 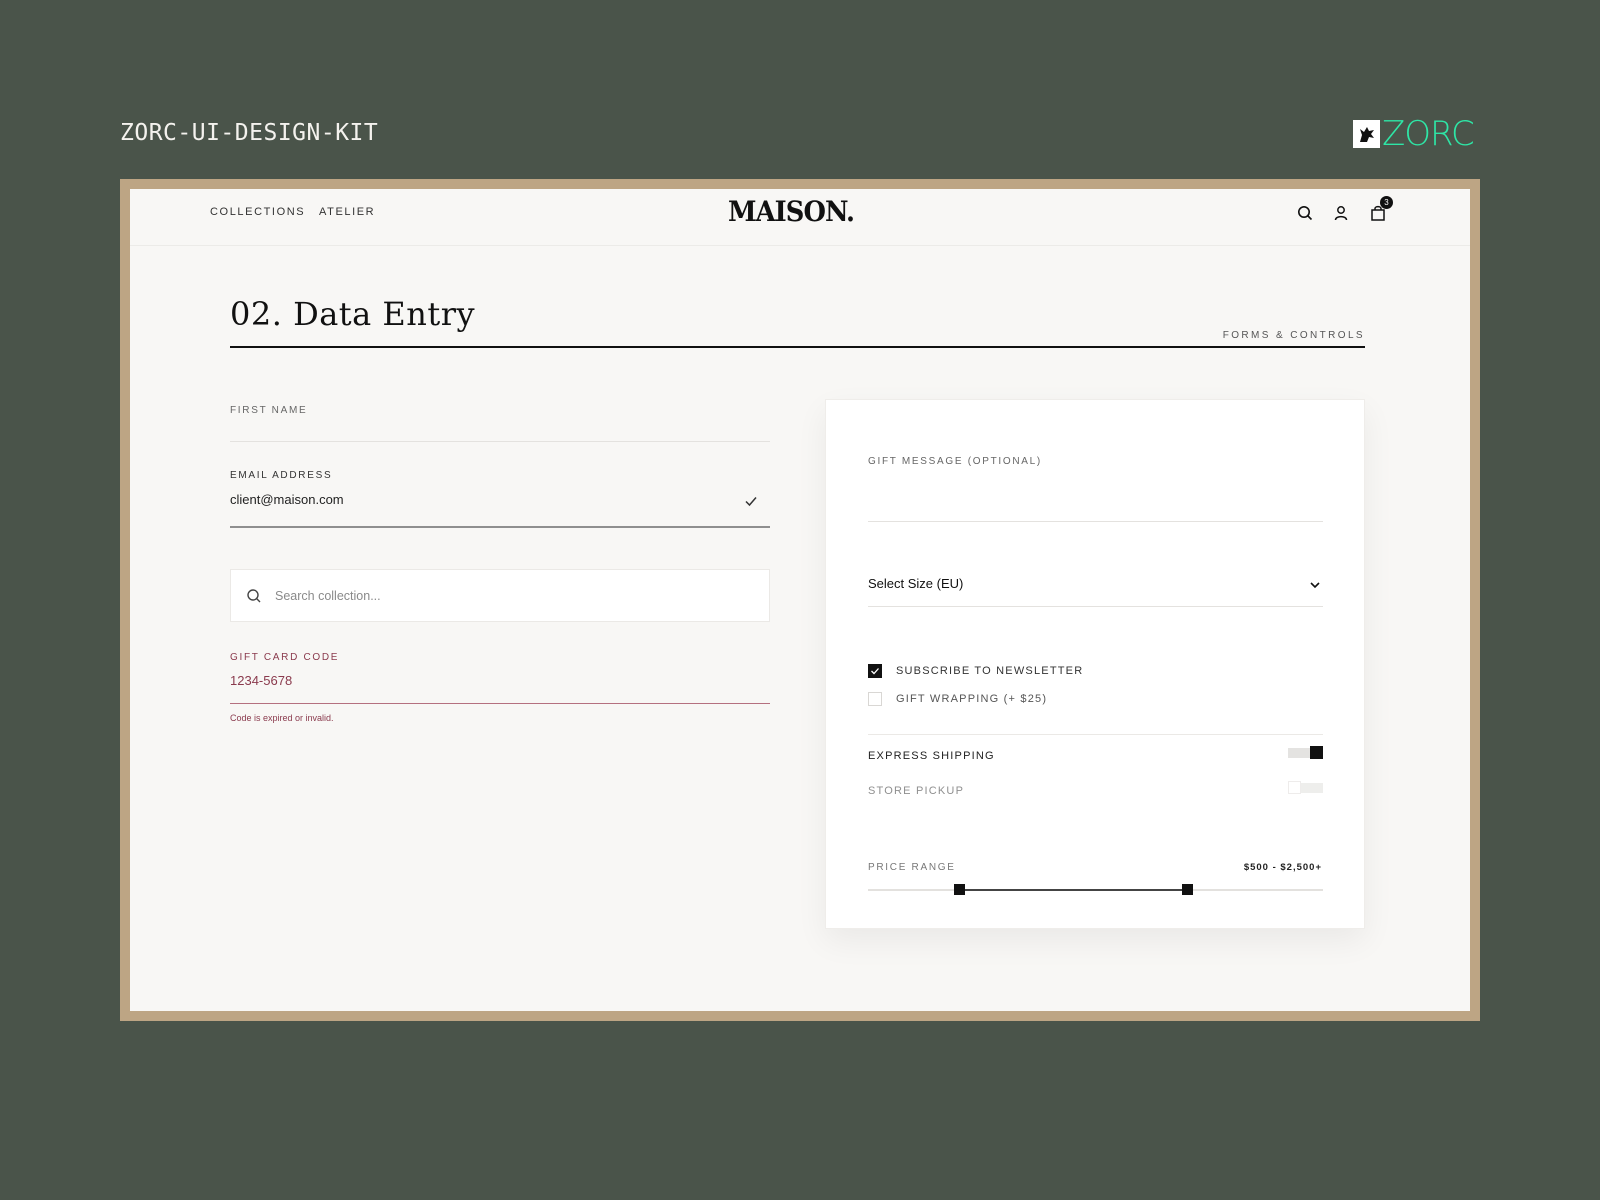 I want to click on slider-fill, so click(x=1073, y=890).